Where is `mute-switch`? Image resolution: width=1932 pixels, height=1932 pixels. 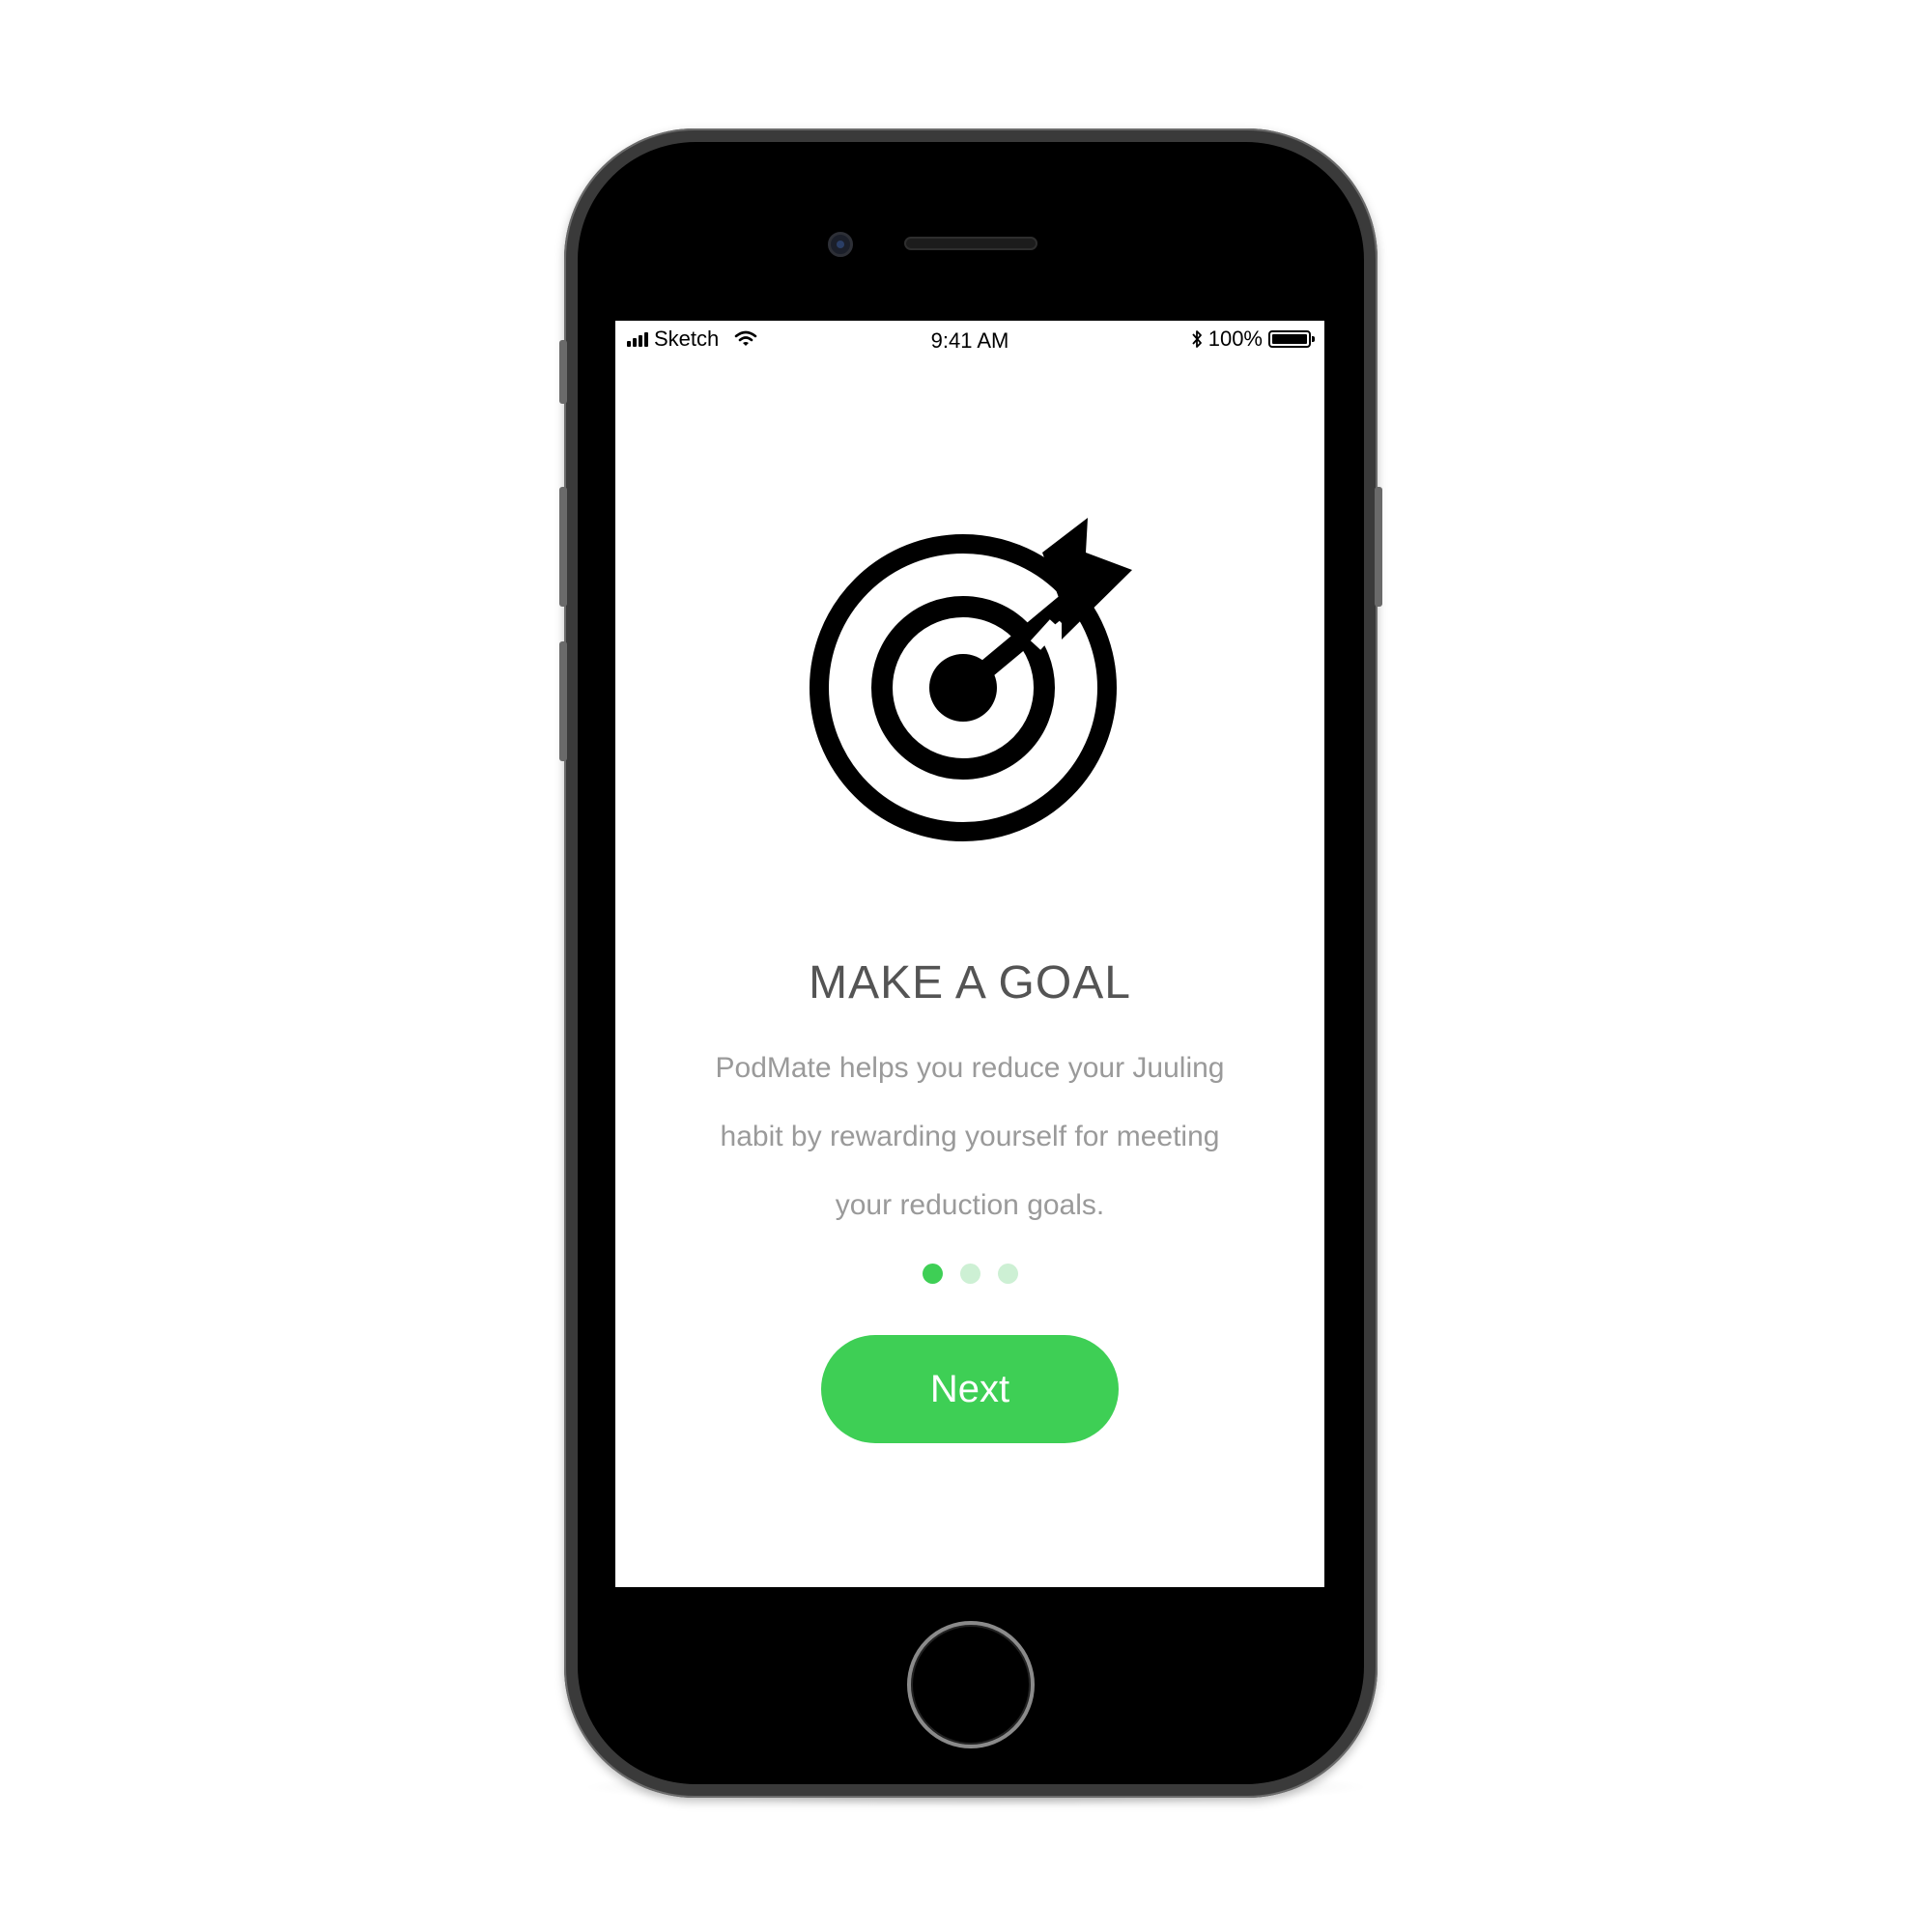 mute-switch is located at coordinates (563, 372).